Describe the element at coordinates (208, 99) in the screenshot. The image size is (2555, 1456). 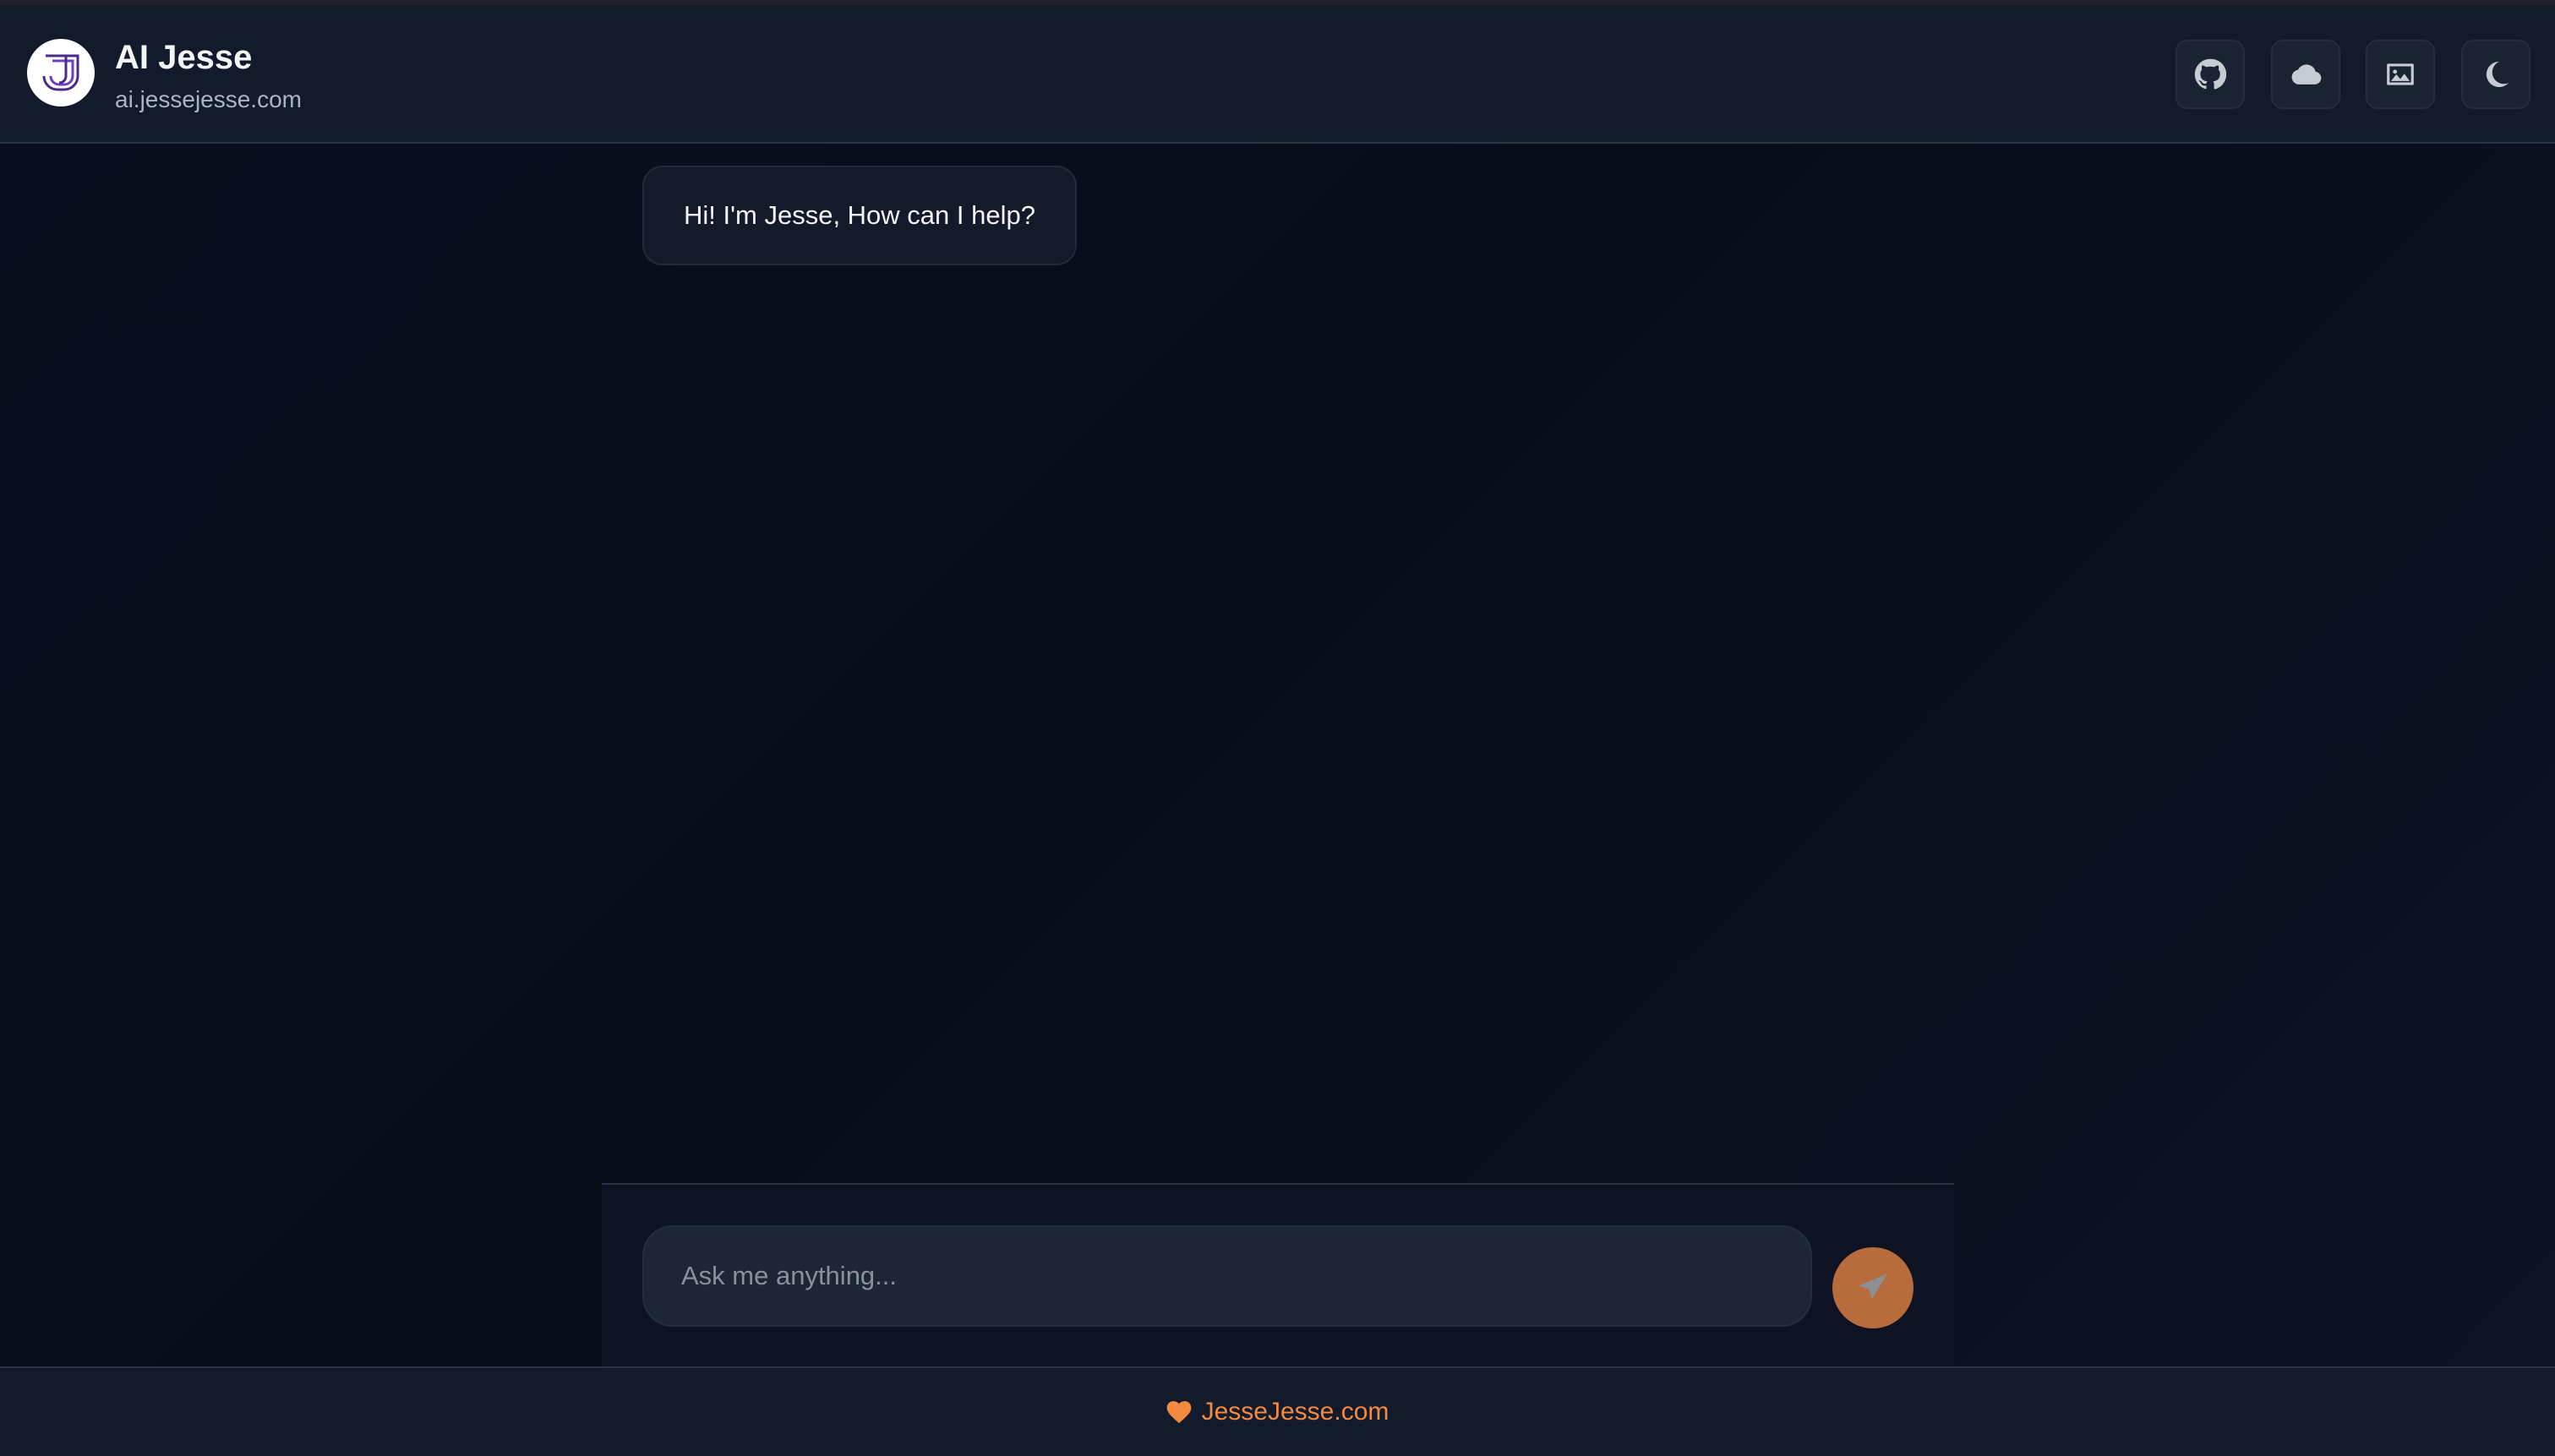
I see `app-subtitle: ai.jessejesse.com` at that location.